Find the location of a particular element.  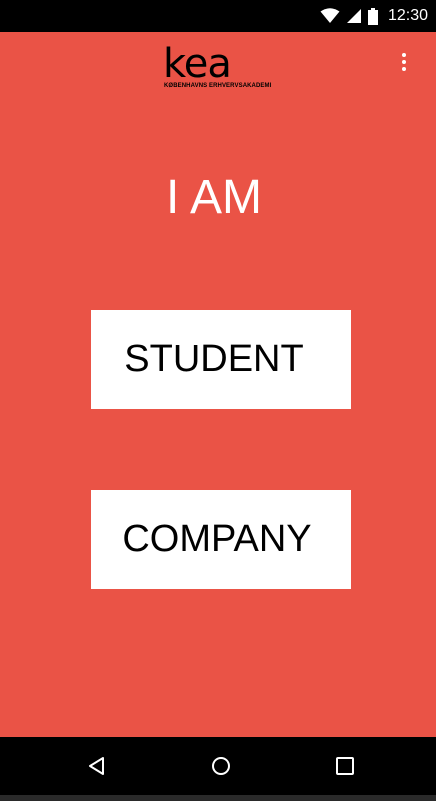

kea-logo: kea KØBENHAVNS ERHVERVSAKADEMI is located at coordinates (221, 66).